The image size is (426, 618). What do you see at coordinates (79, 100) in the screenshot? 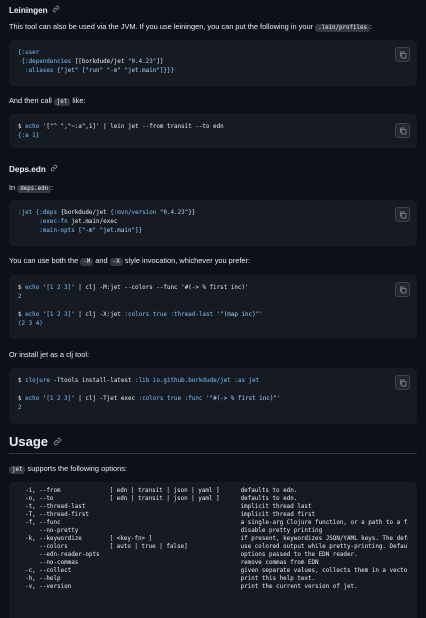
I see `leiningen-then-text-2: like:` at bounding box center [79, 100].